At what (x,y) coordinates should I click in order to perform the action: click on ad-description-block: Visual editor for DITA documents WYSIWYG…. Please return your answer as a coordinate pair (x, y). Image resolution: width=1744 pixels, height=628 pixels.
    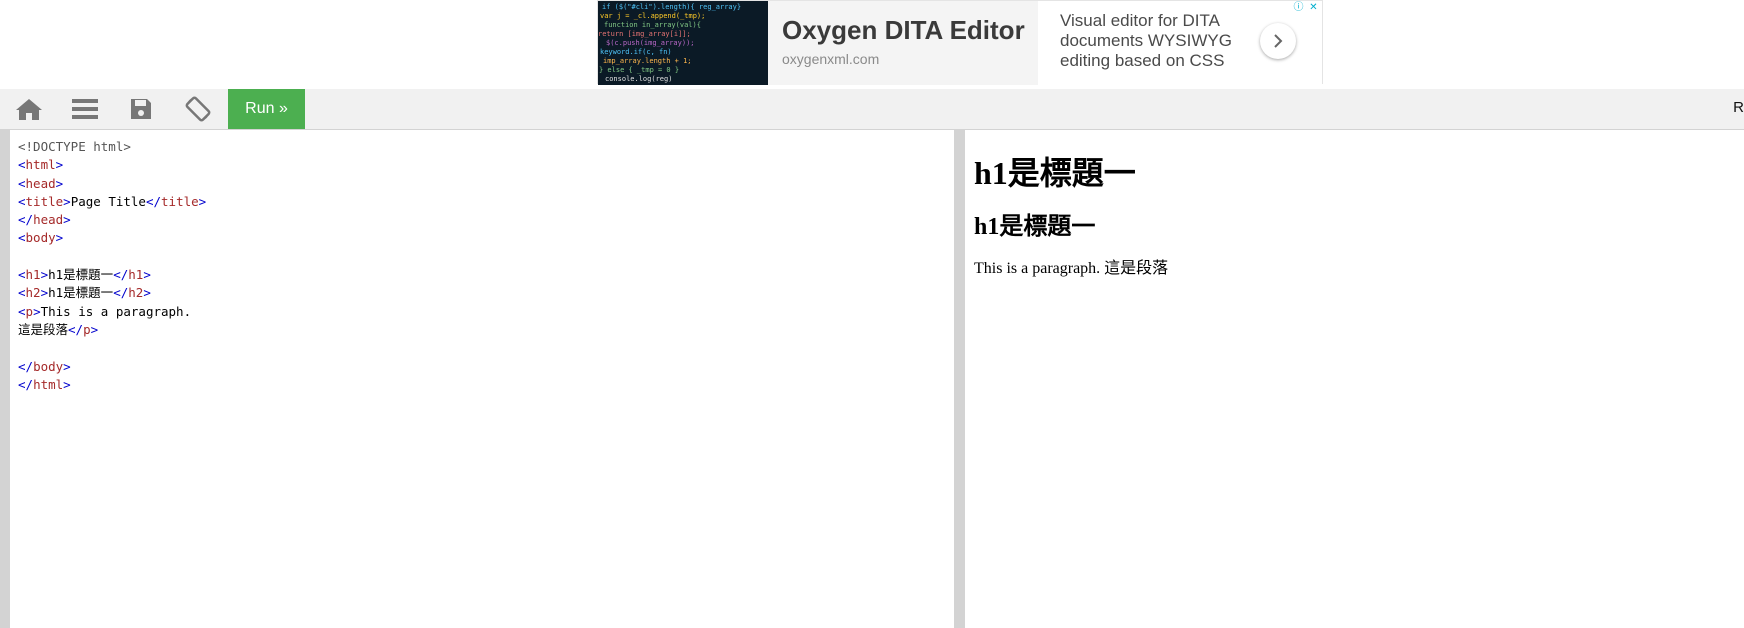
    Looking at the image, I should click on (1180, 43).